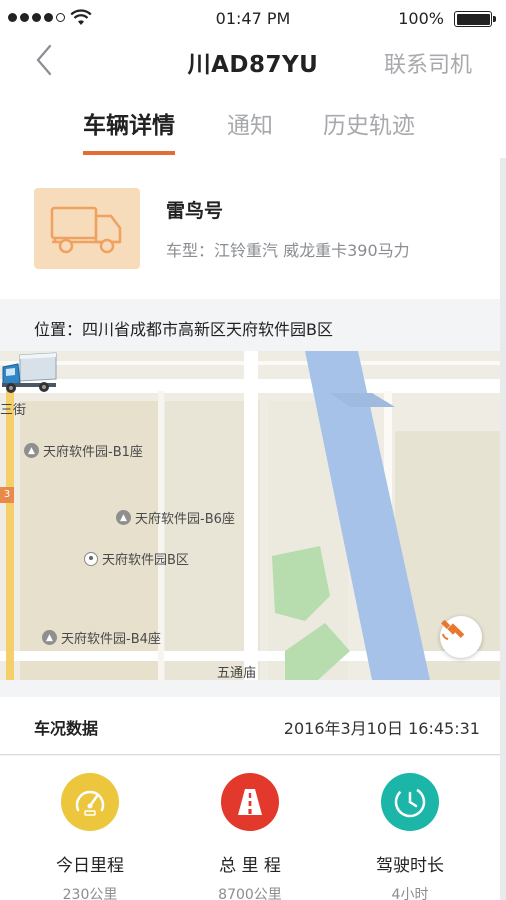 Image resolution: width=506 pixels, height=900 pixels. I want to click on map-side-badge: 3, so click(7, 495).